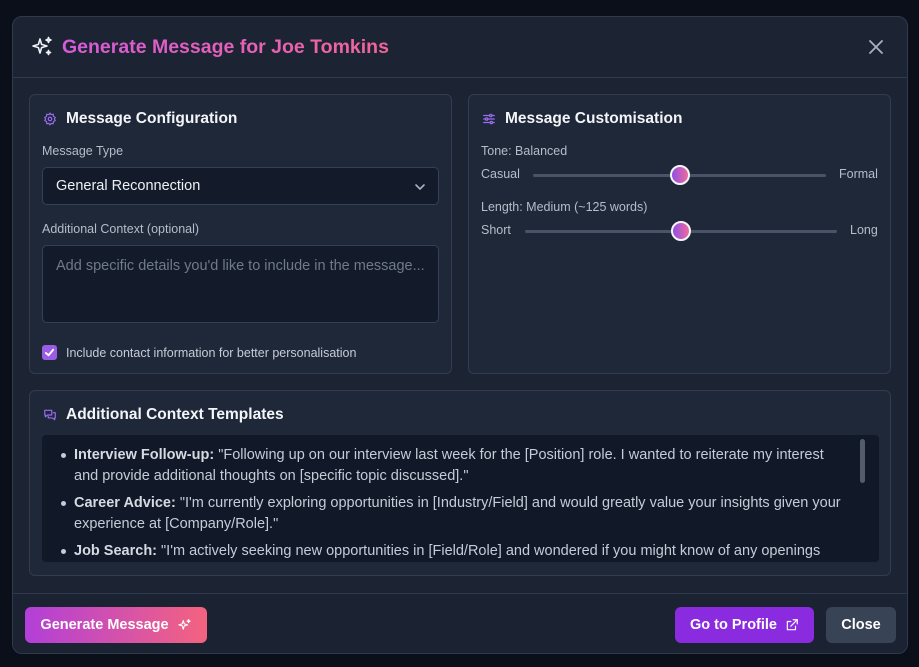  What do you see at coordinates (128, 186) in the screenshot?
I see `message-type-value: General Reconnection` at bounding box center [128, 186].